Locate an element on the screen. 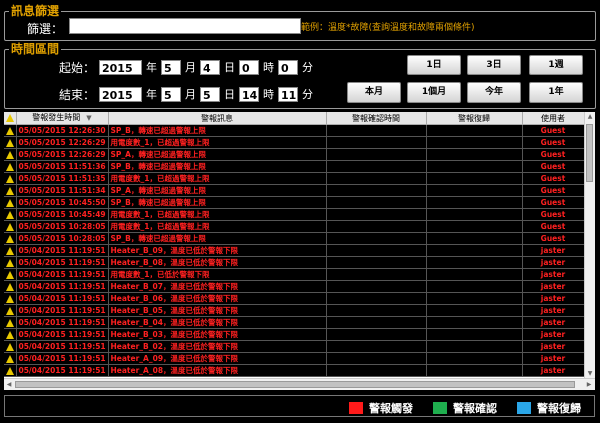  table-row: 05/05/2015 10:45:49 用電度數_1，已超過警報上限 Guest is located at coordinates (294, 214).